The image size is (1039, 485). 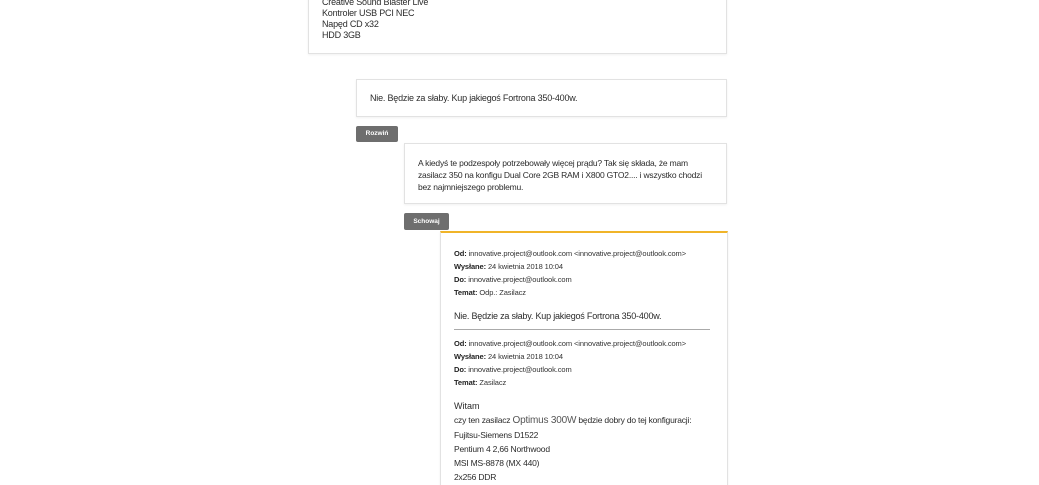 I want to click on greeting: Witam, so click(x=467, y=406).